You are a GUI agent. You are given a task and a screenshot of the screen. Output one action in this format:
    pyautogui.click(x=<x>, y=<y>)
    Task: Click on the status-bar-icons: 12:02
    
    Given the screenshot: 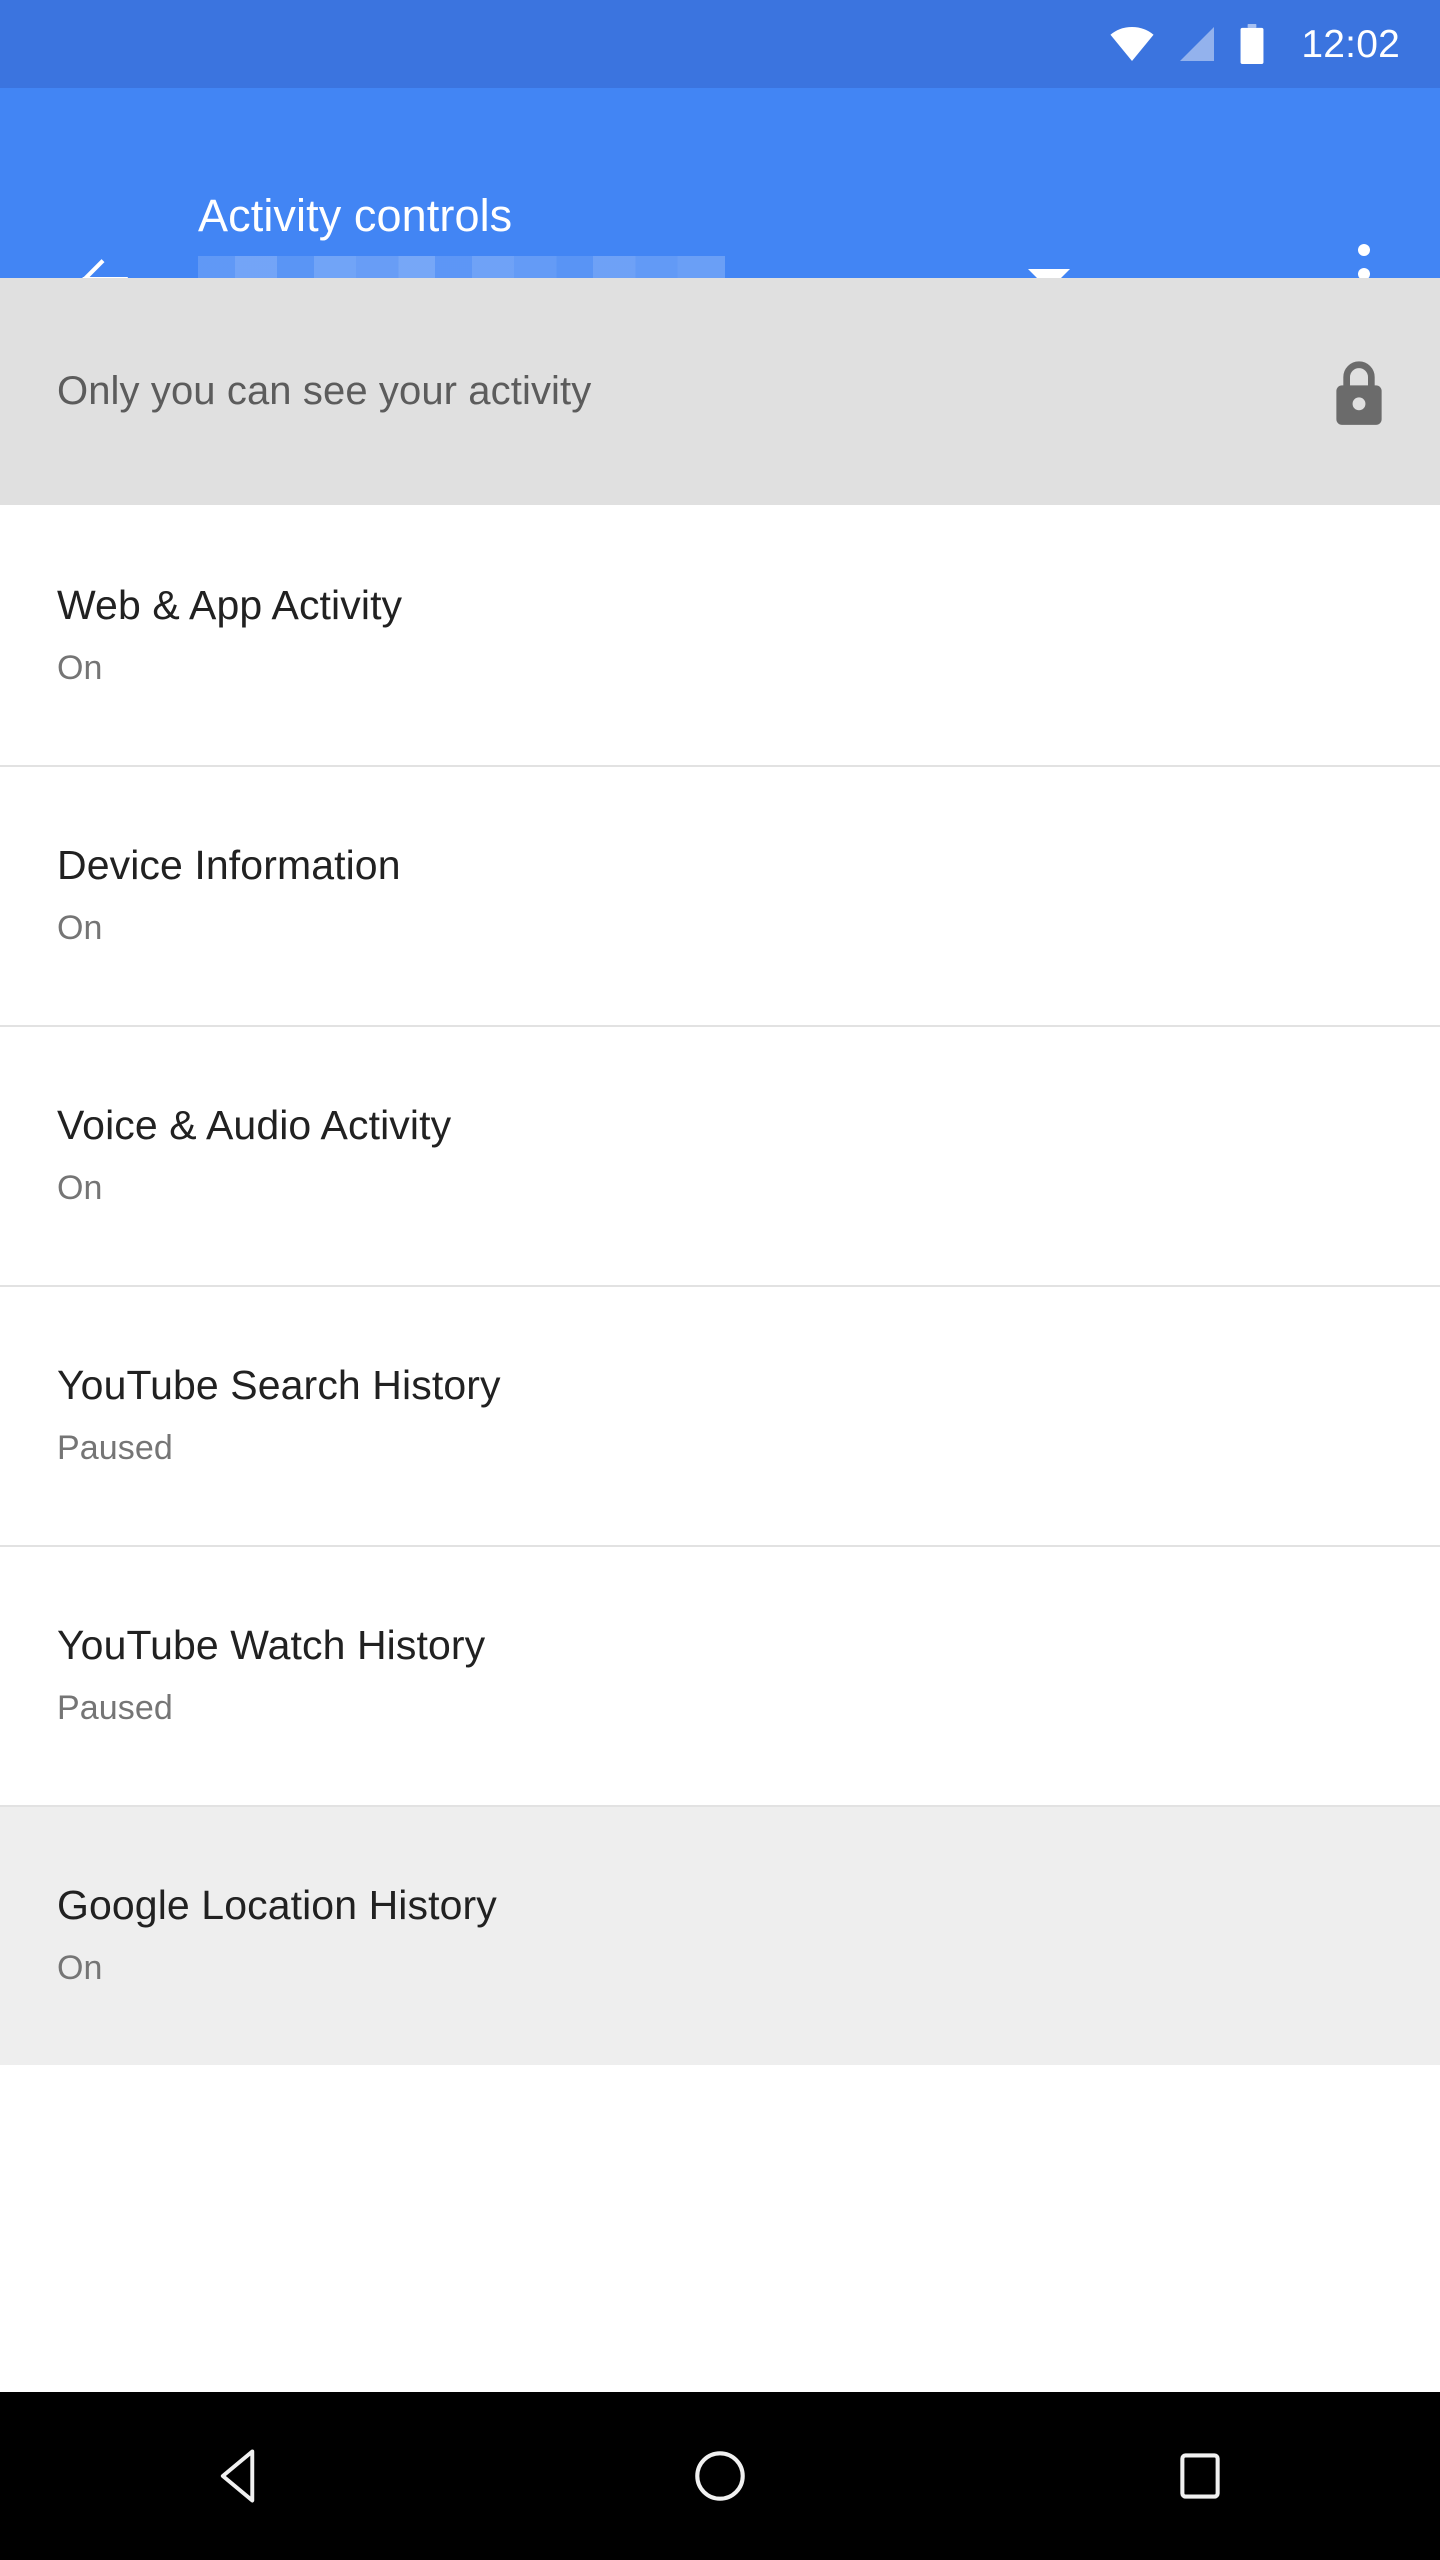 What is the action you would take?
    pyautogui.click(x=1254, y=44)
    